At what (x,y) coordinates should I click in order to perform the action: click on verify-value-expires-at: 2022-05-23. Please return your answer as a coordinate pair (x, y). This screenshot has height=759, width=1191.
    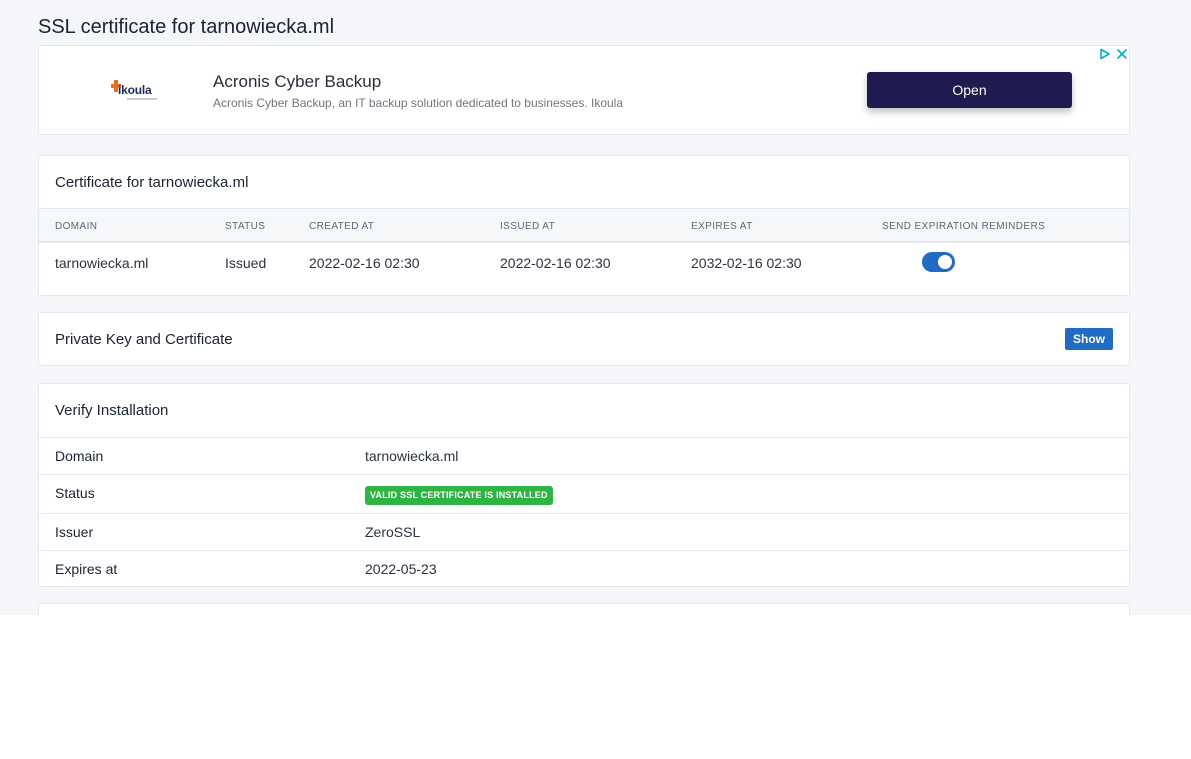
    Looking at the image, I should click on (401, 569).